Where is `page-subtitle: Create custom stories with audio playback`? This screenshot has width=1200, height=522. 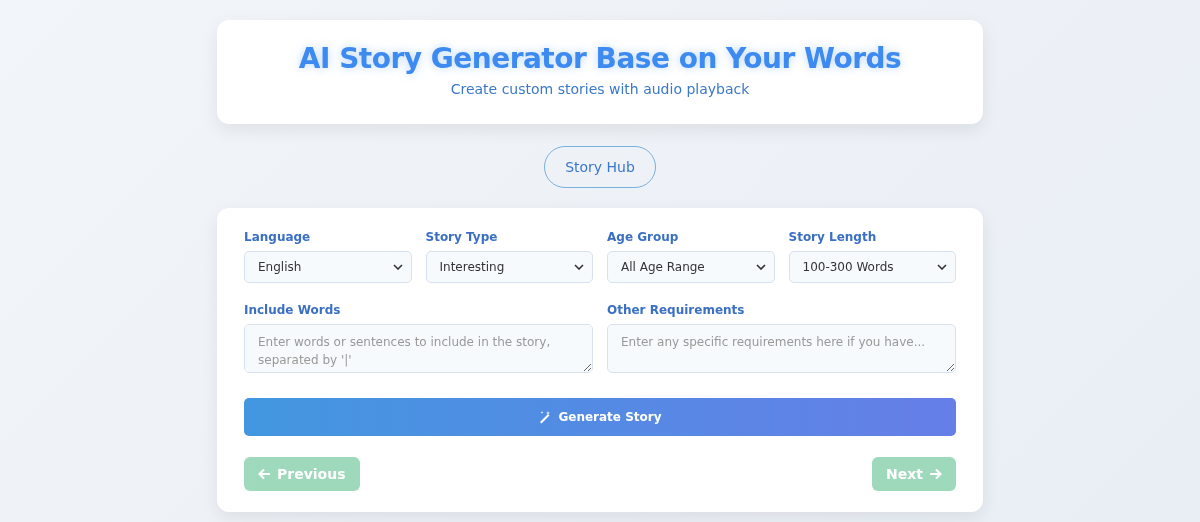 page-subtitle: Create custom stories with audio playback is located at coordinates (600, 89).